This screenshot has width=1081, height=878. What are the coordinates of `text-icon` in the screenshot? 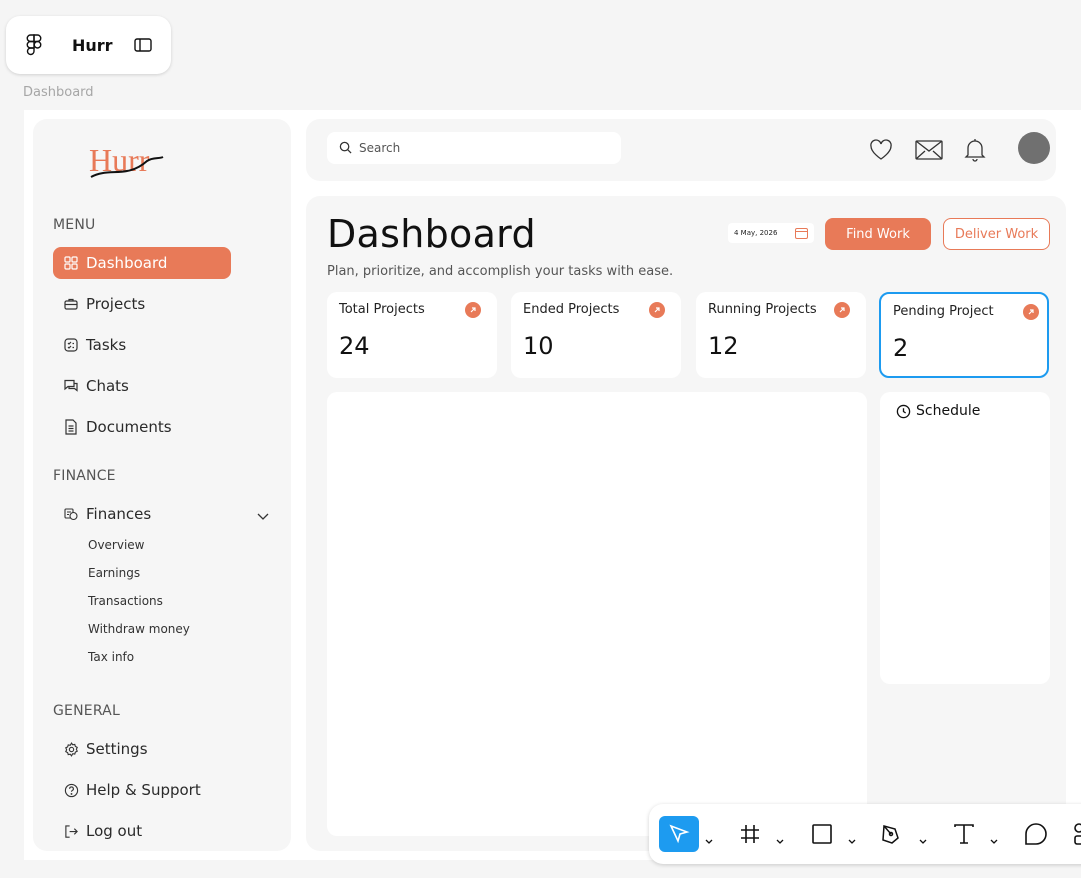 It's located at (964, 834).